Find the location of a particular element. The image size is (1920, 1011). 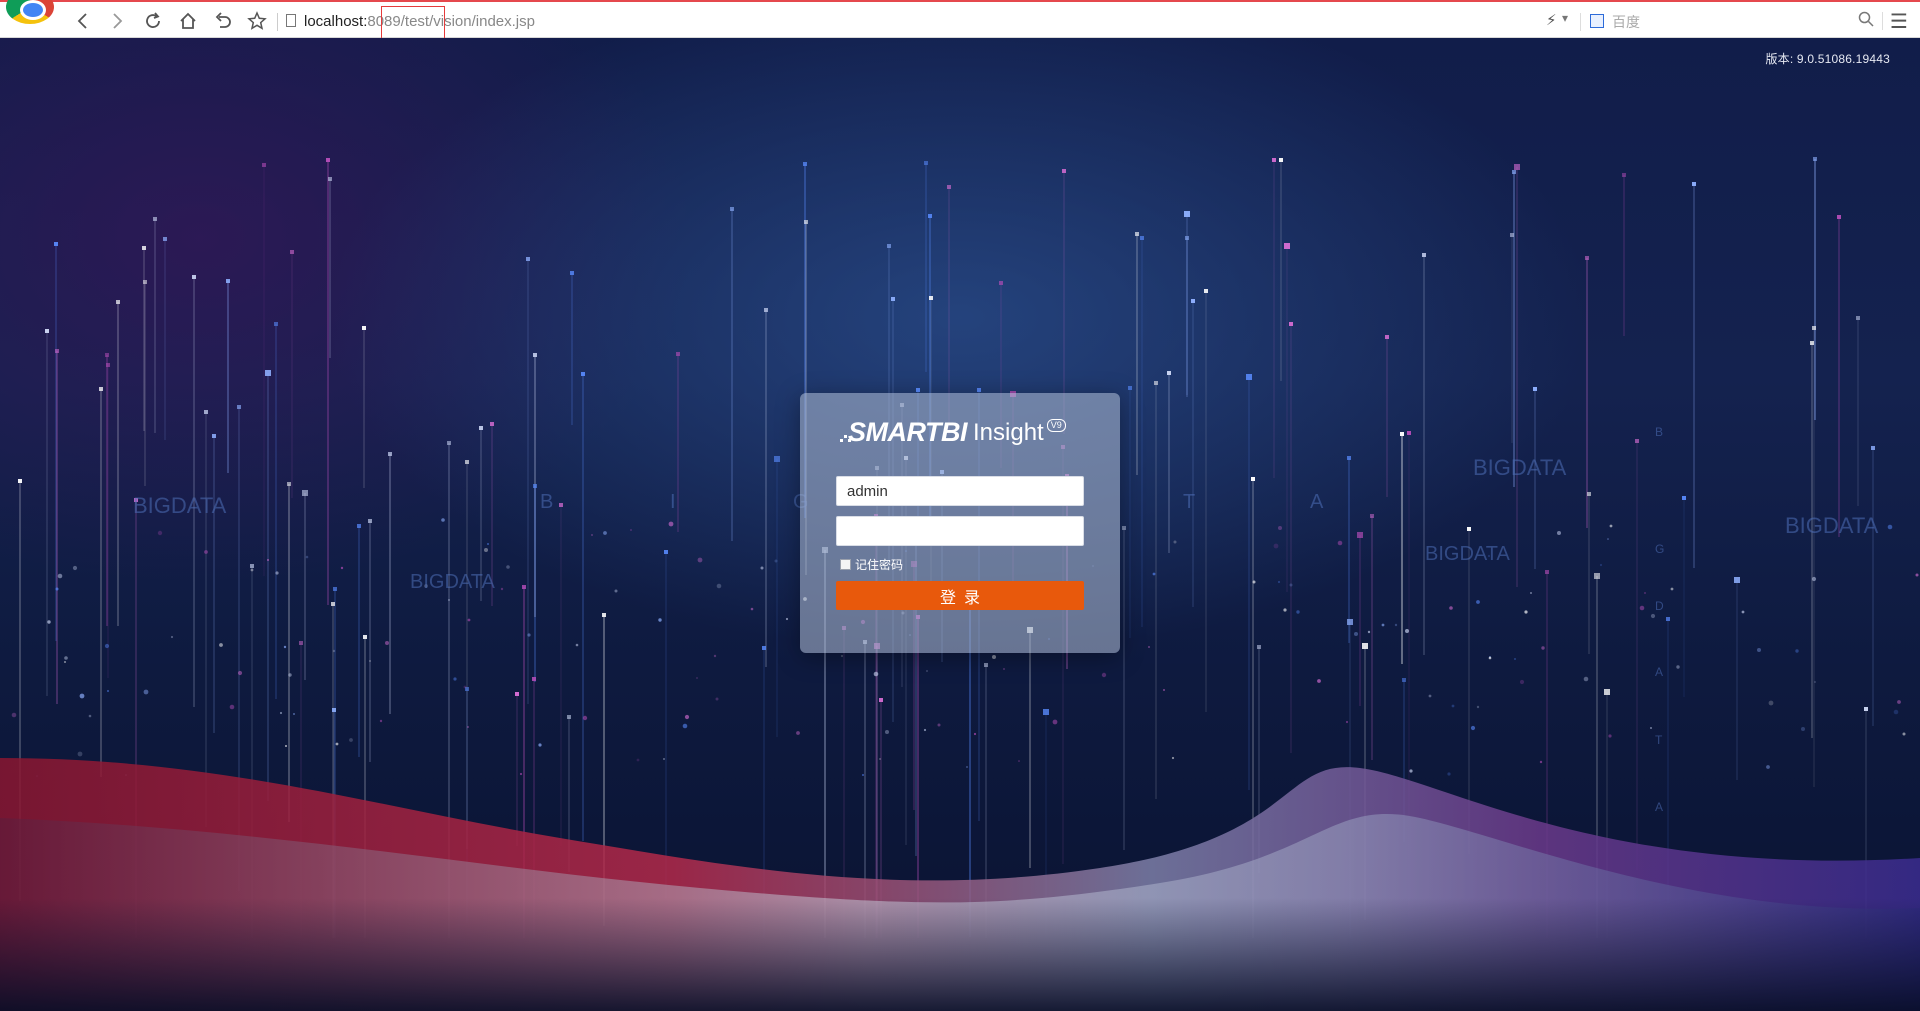

chevron-down-icon: ▾ is located at coordinates (1565, 18).